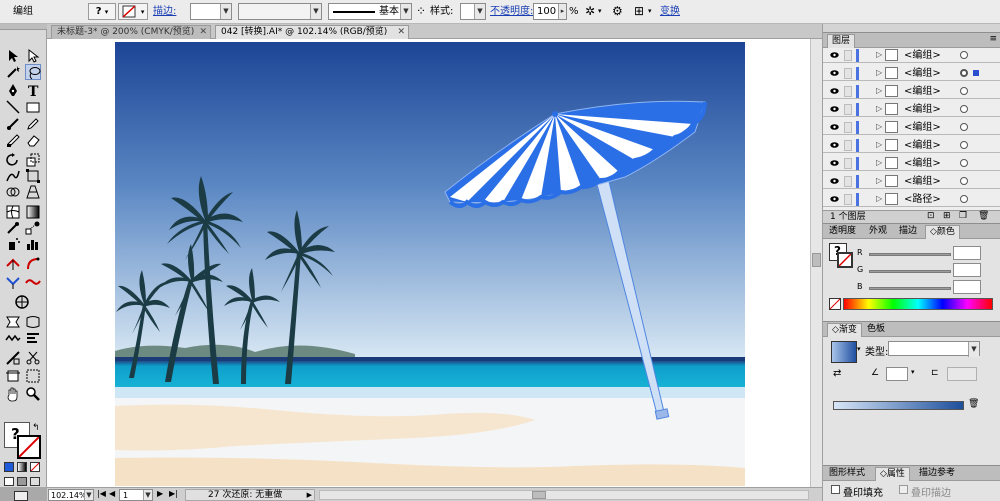  Describe the element at coordinates (33, 282) in the screenshot. I see `wave-red-icon` at that location.